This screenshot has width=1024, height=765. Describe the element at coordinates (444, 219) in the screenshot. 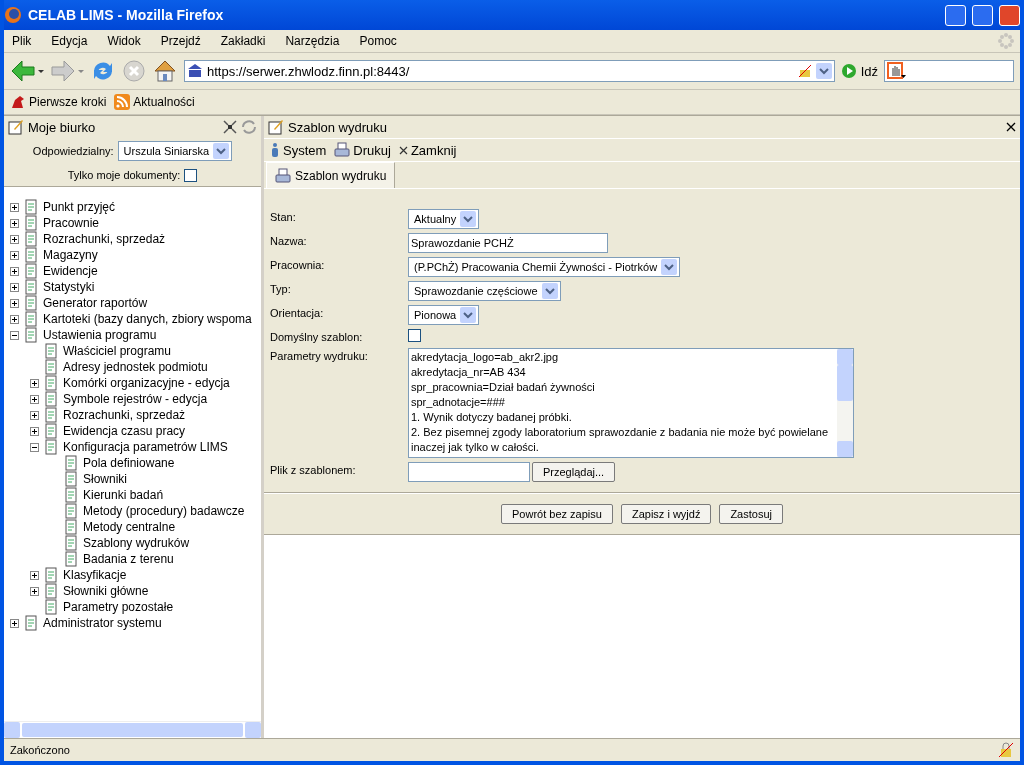

I see `dropdown: Aktualny` at that location.